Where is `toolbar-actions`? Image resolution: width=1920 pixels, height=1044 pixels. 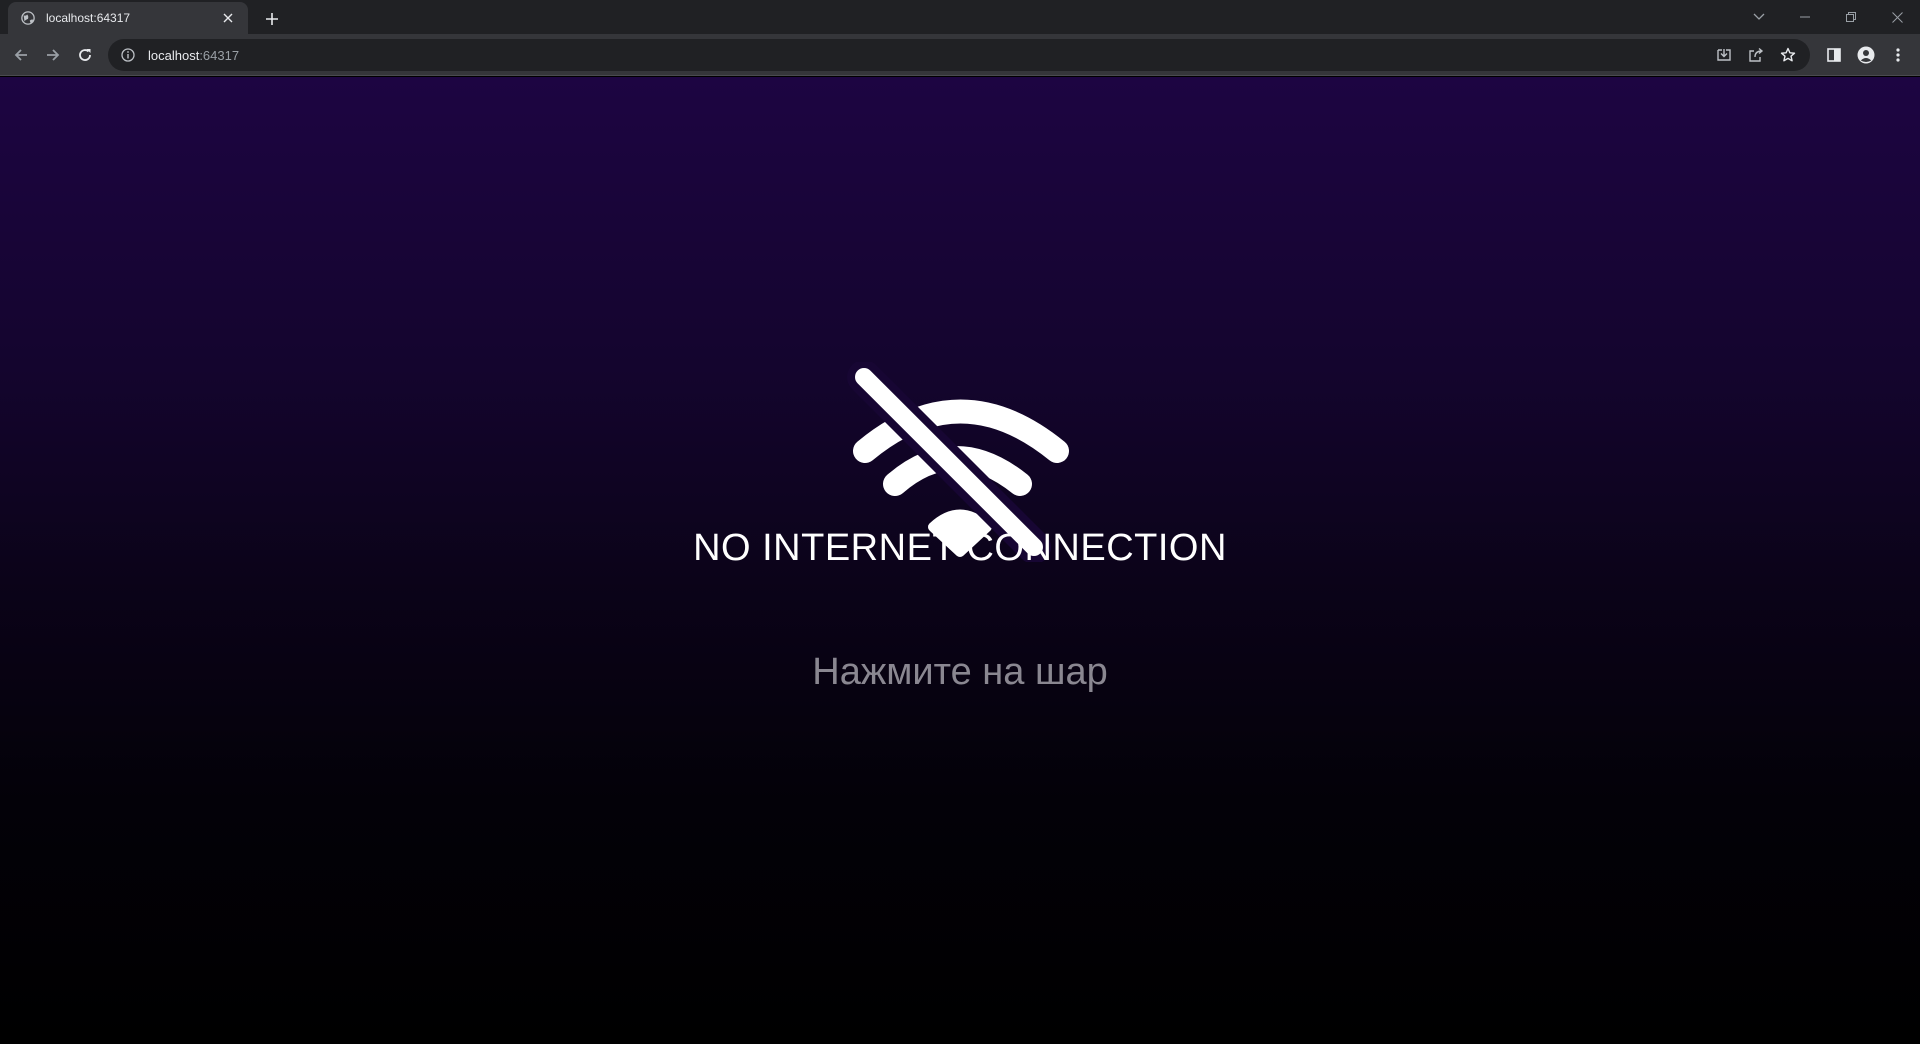
toolbar-actions is located at coordinates (1866, 55).